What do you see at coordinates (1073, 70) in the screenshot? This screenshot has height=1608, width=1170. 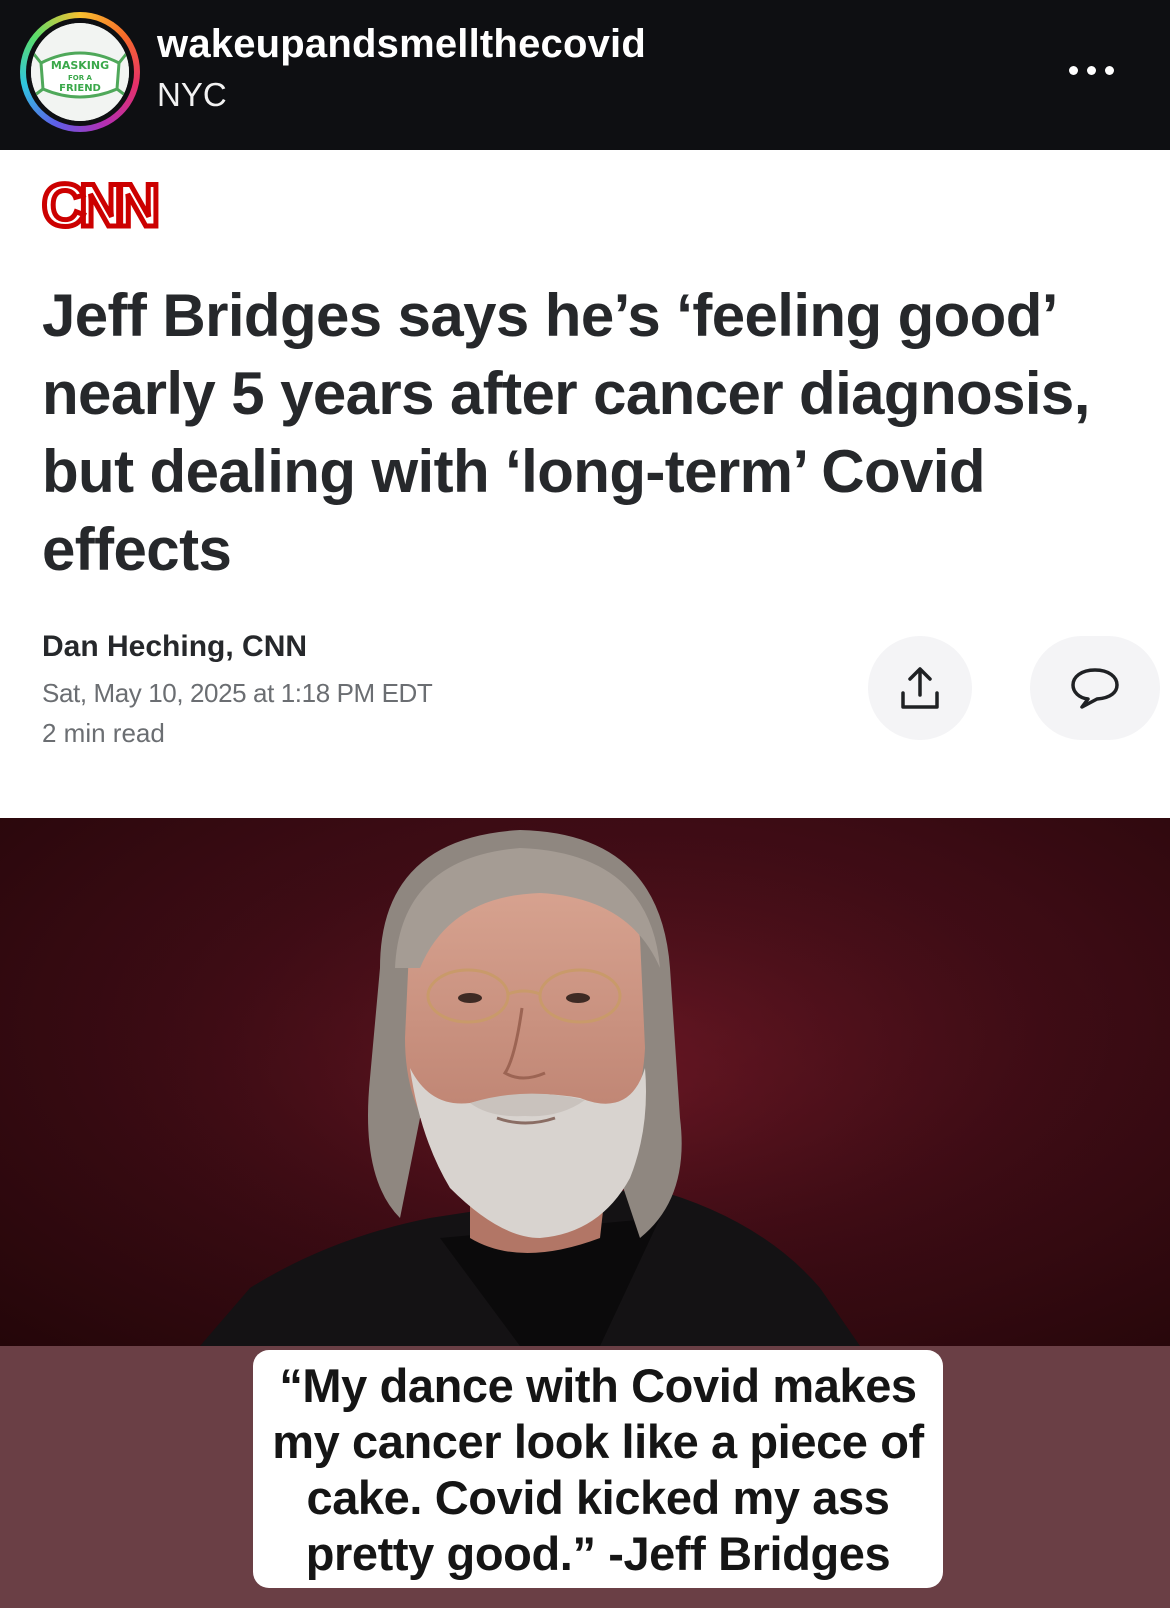 I see `more-horizontal-icon` at bounding box center [1073, 70].